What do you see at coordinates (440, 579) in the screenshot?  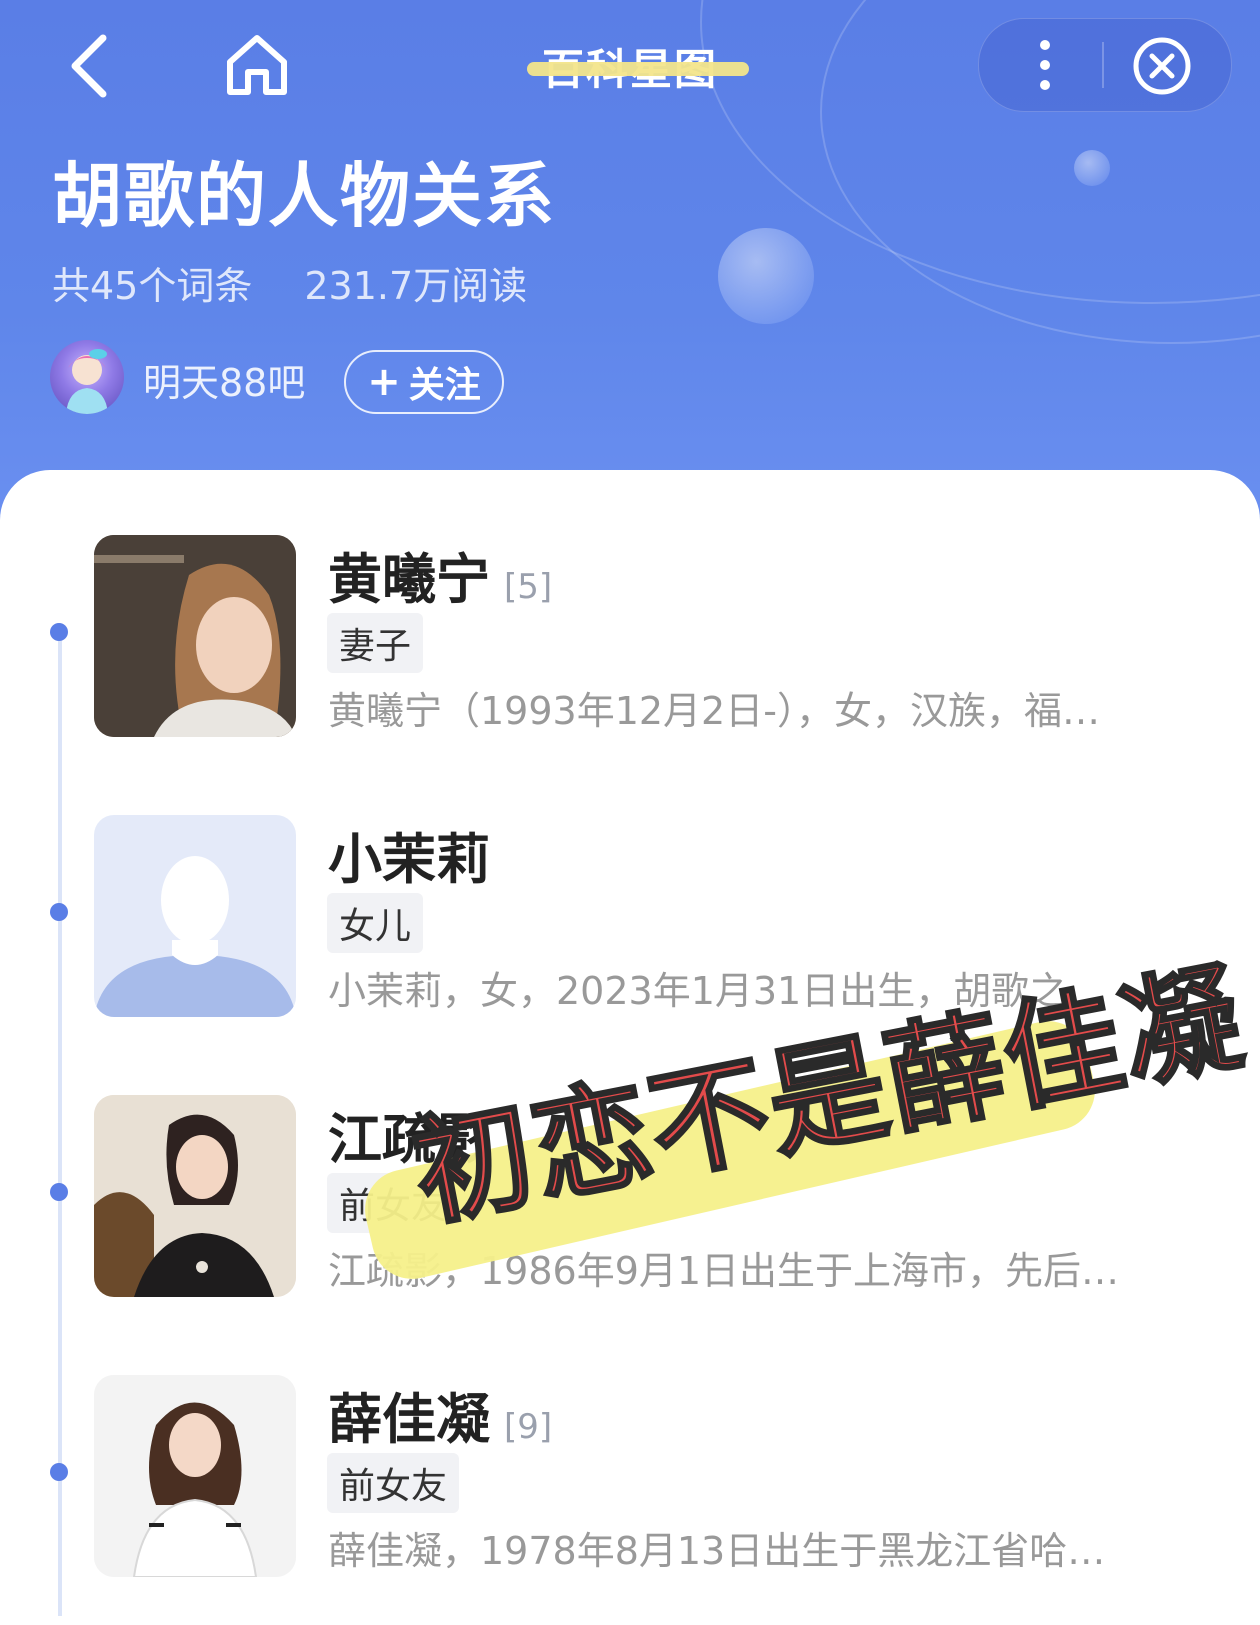 I see `person-name: 黄曦宁 [5]` at bounding box center [440, 579].